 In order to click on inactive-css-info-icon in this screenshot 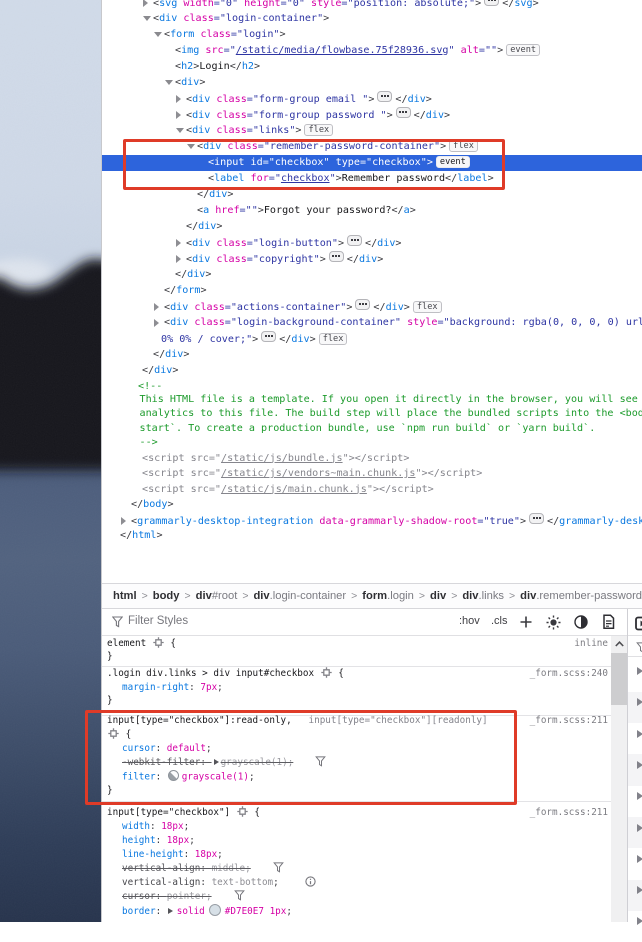, I will do `click(310, 881)`.